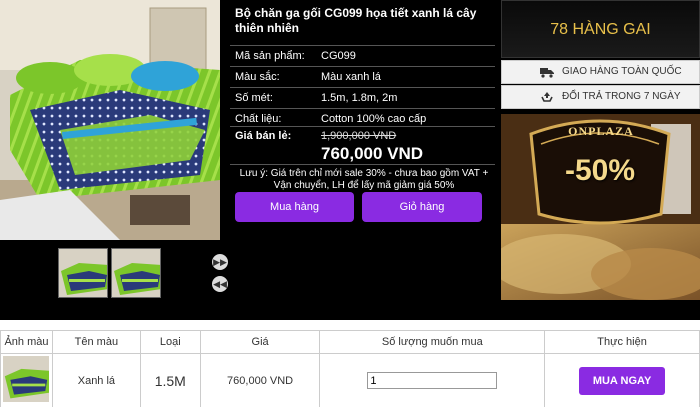 The height and width of the screenshot is (407, 700). I want to click on divider, so click(362, 164).